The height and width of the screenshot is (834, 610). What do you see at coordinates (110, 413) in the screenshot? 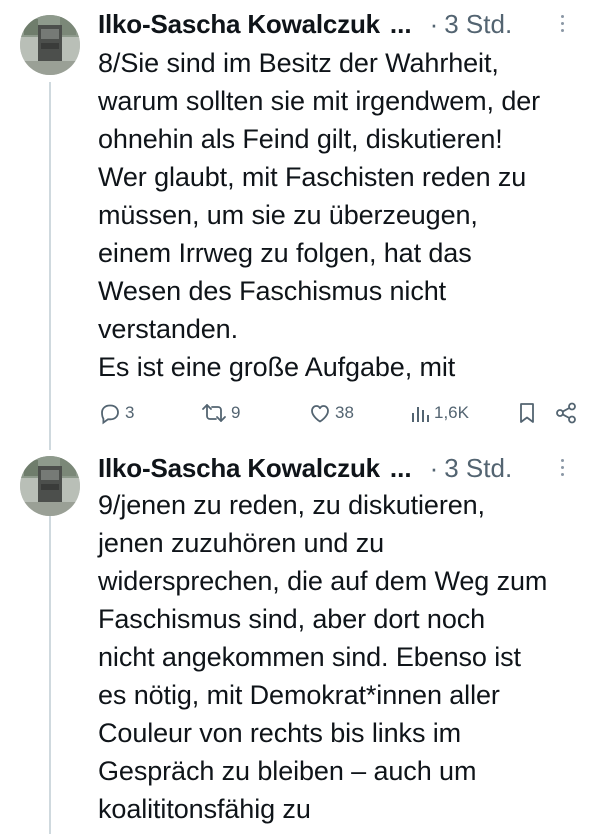
I see `reply-icon` at bounding box center [110, 413].